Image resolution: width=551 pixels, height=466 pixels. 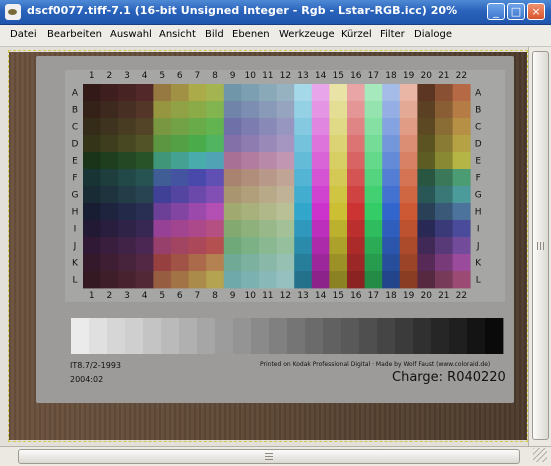 What do you see at coordinates (307, 34) in the screenshot?
I see `menu-werkzeuge: Werkzeuge` at bounding box center [307, 34].